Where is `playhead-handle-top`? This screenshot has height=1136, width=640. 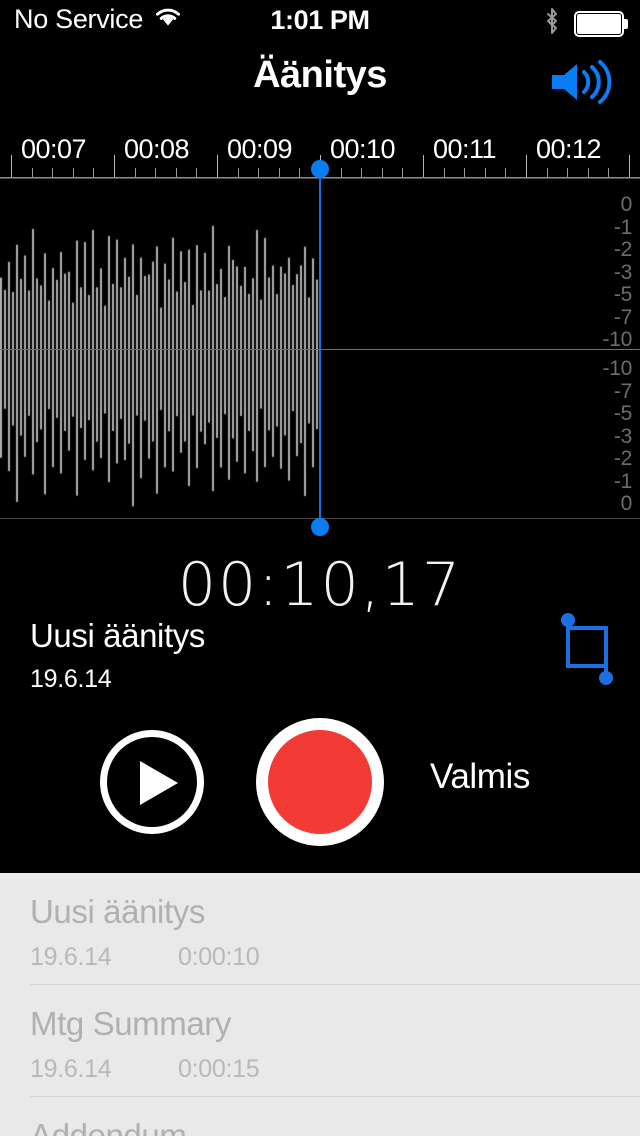
playhead-handle-top is located at coordinates (320, 169).